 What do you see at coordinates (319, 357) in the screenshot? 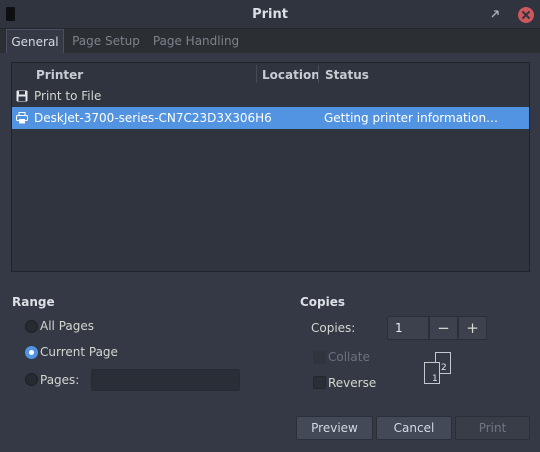
I see `collate-checkbox` at bounding box center [319, 357].